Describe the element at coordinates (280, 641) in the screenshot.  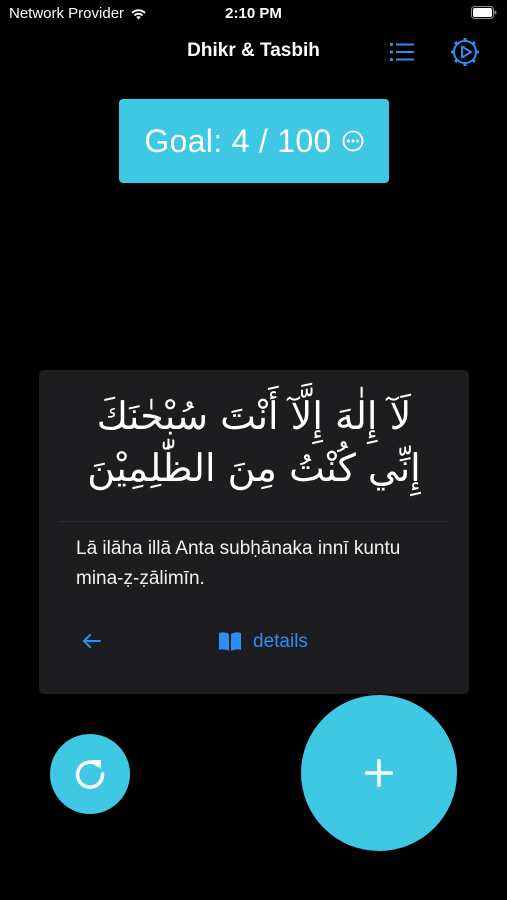
I see `details-label: details` at that location.